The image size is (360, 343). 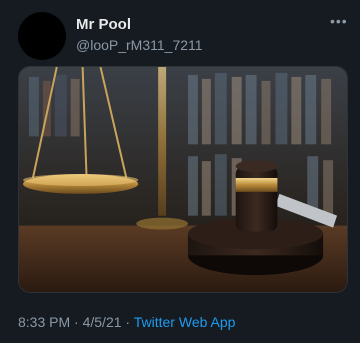 What do you see at coordinates (42, 36) in the screenshot?
I see `avatar` at bounding box center [42, 36].